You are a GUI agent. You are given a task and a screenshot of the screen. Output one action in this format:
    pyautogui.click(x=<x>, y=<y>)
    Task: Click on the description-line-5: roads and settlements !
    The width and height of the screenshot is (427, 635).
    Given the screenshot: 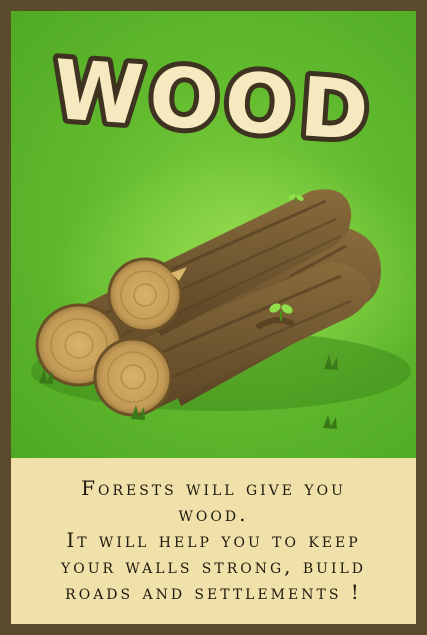 What is the action you would take?
    pyautogui.click(x=213, y=592)
    